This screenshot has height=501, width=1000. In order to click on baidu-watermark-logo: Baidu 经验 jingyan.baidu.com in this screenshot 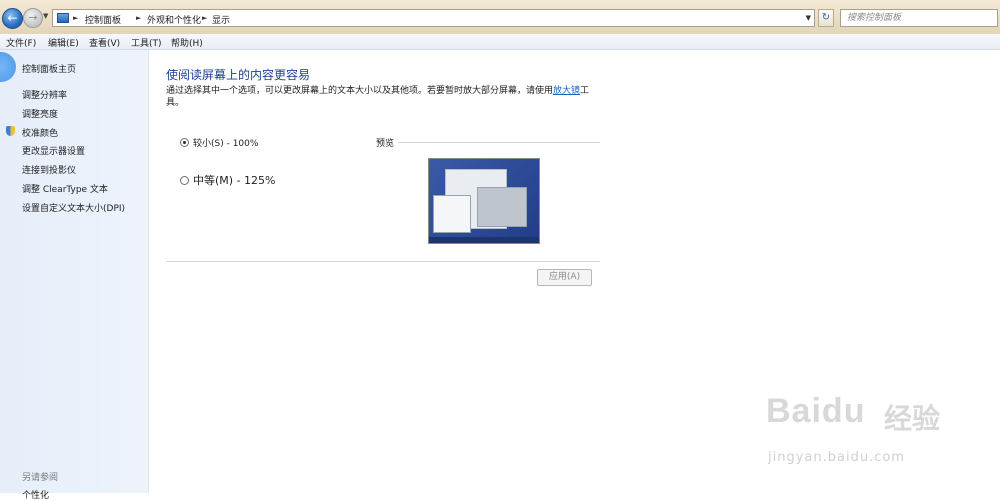, I will do `click(866, 429)`.